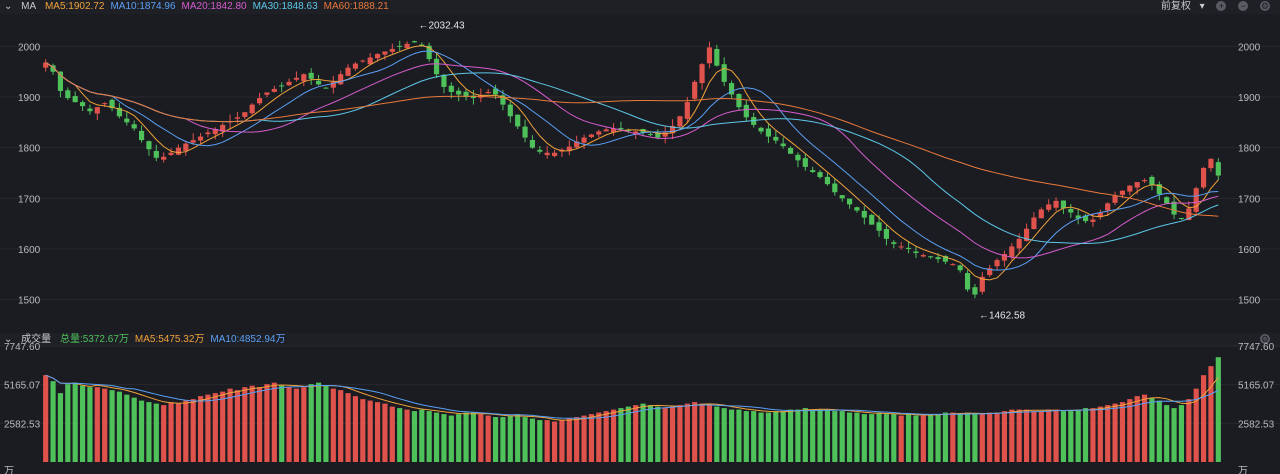 This screenshot has width=1280, height=474. I want to click on price-axis-label-left: 1700, so click(29, 199).